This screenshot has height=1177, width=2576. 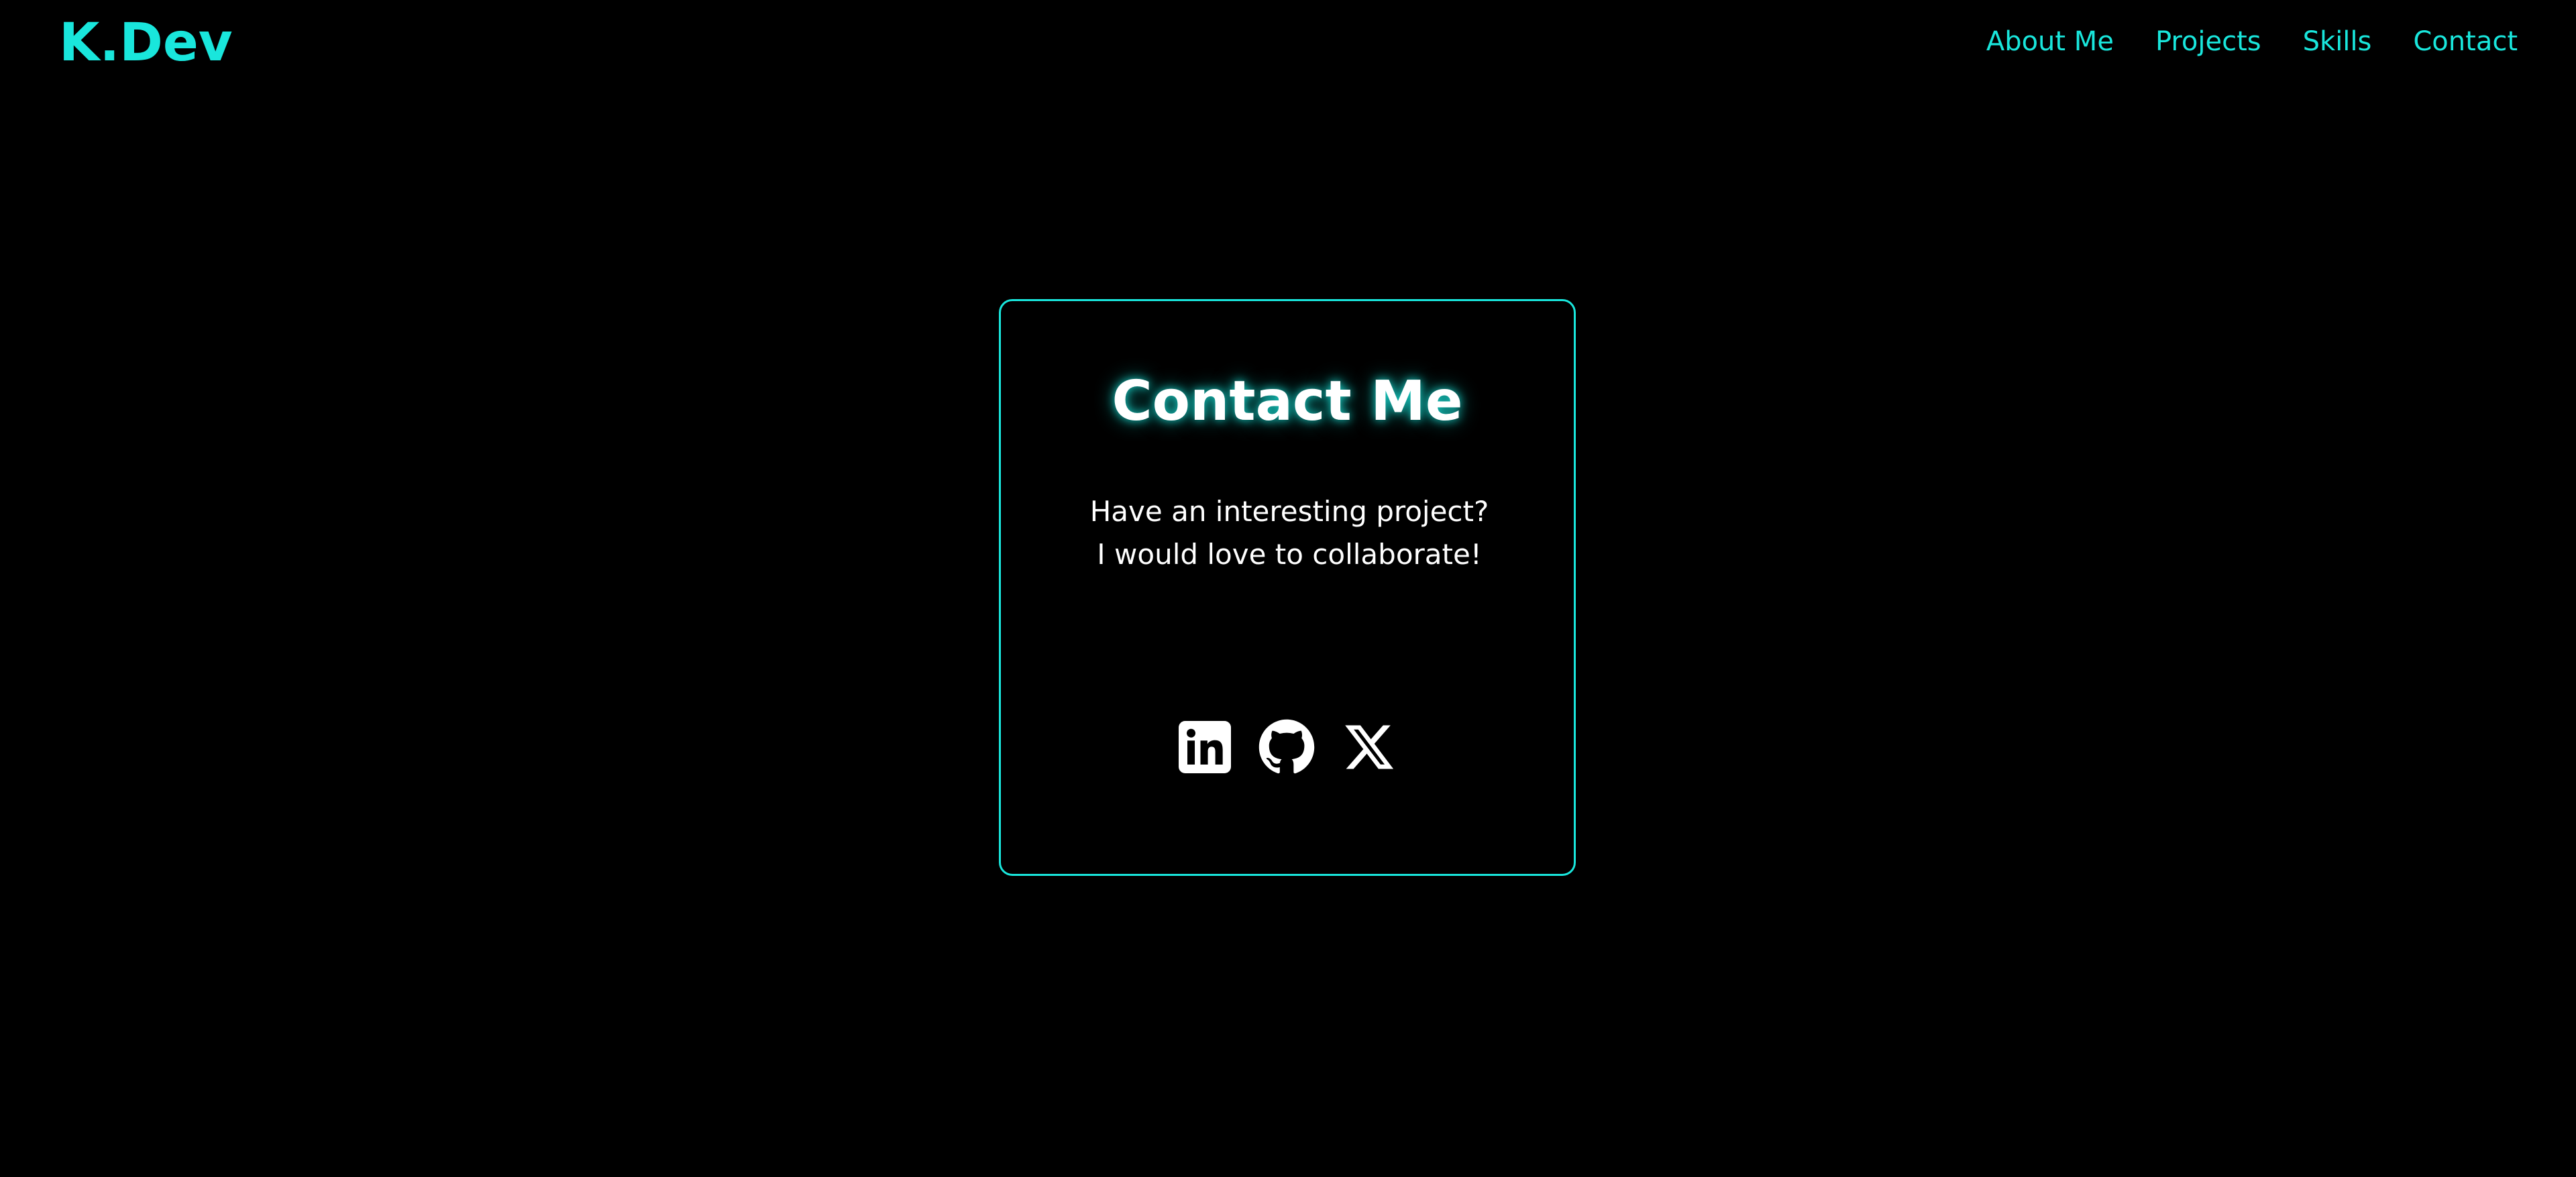 I want to click on github-link, so click(x=1287, y=747).